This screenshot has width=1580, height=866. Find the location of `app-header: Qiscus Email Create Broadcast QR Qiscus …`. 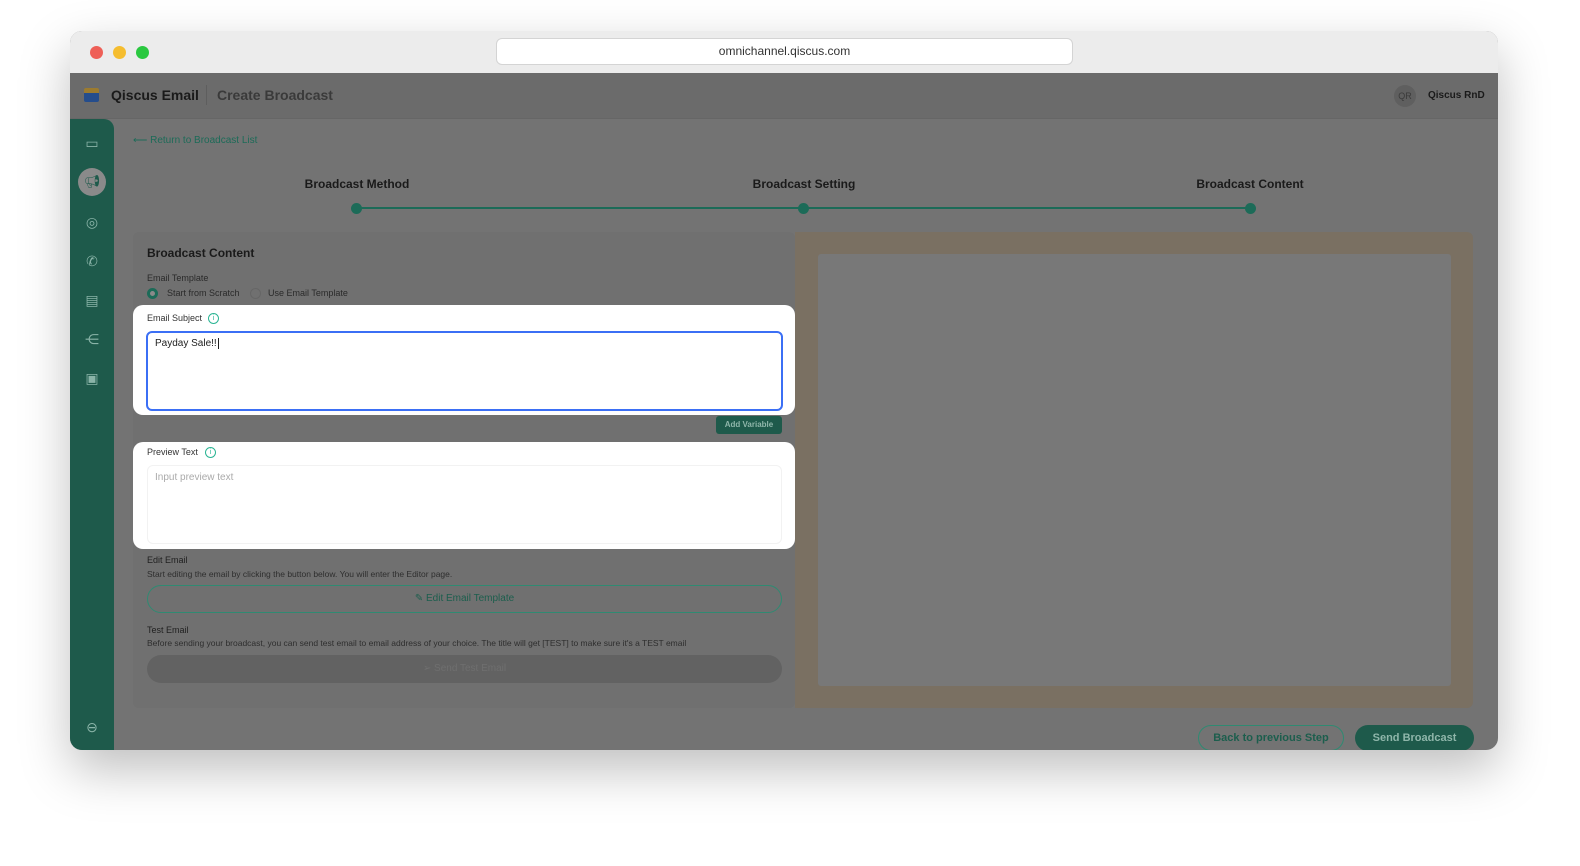

app-header: Qiscus Email Create Broadcast QR Qiscus … is located at coordinates (784, 96).